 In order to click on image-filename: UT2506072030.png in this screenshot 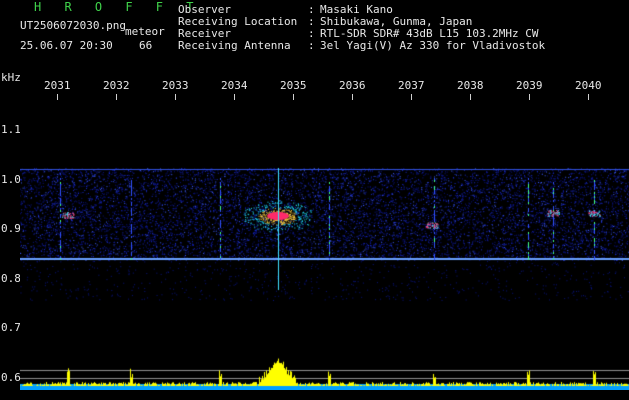, I will do `click(73, 25)`.